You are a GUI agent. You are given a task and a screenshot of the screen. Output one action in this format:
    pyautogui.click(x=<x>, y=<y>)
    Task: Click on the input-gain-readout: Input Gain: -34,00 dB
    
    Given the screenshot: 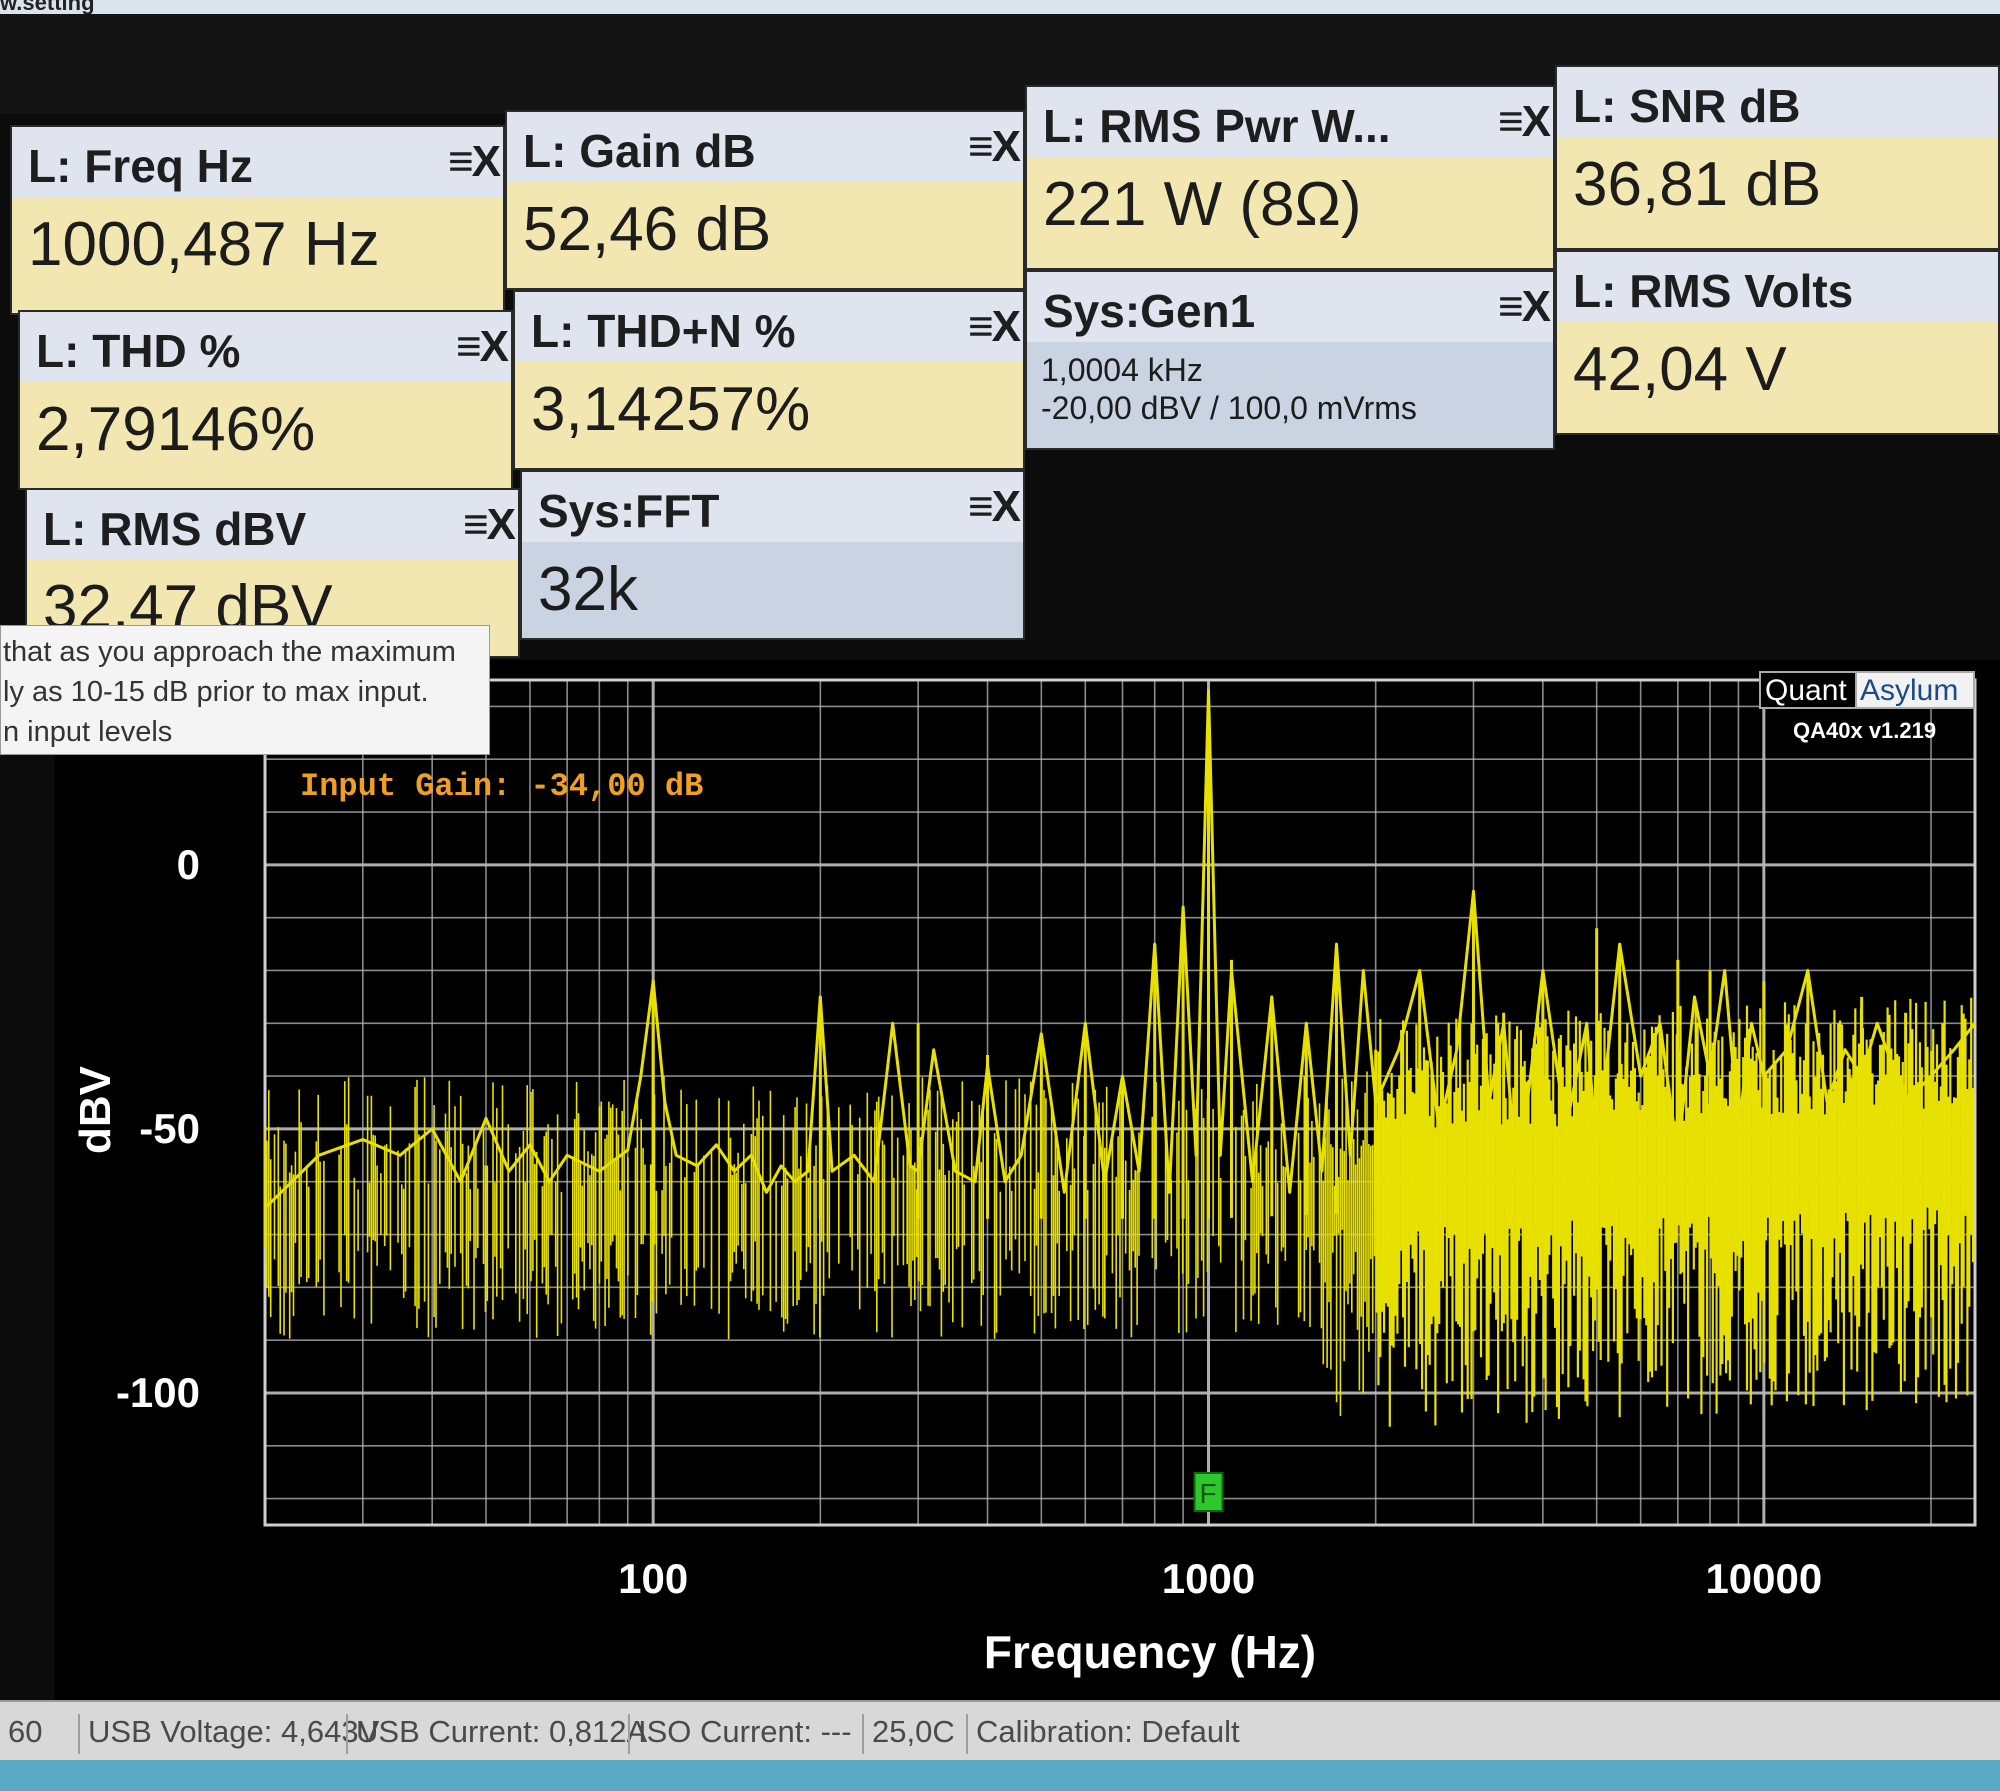 What is the action you would take?
    pyautogui.click(x=501, y=786)
    